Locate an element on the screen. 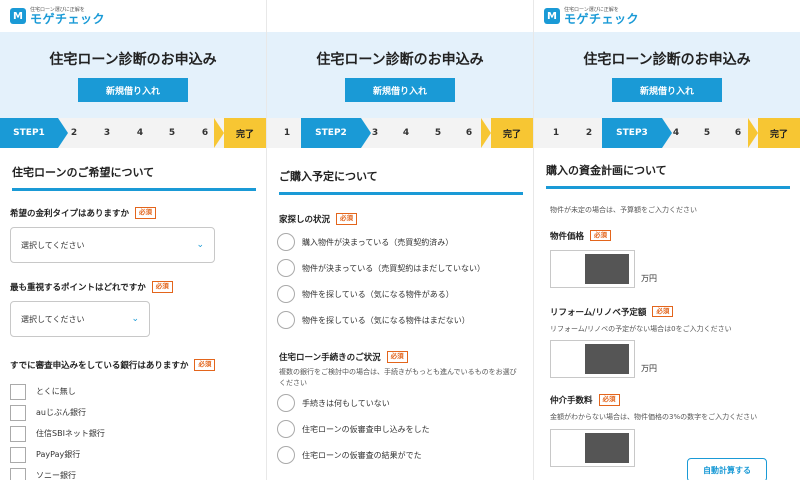 This screenshot has height=480, width=800. fee-input is located at coordinates (592, 447).